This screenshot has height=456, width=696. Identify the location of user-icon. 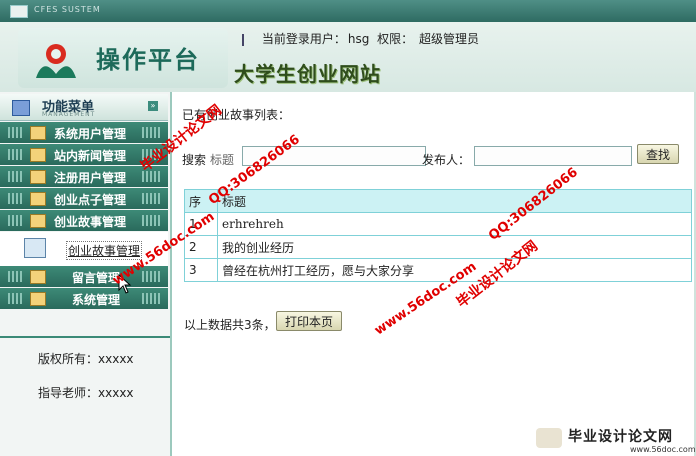
(247, 39).